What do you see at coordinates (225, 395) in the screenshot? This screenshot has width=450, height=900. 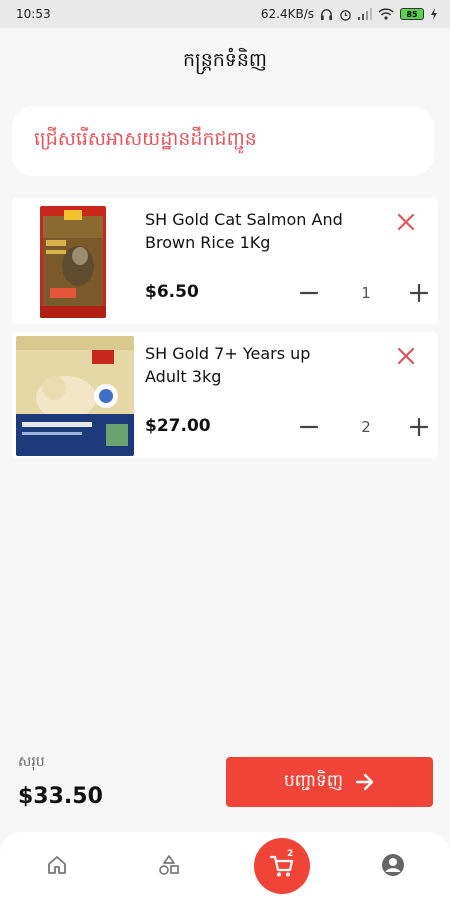 I see `cart-item: SH Gold 7+ Years up Adult 3kg $27.00 2` at bounding box center [225, 395].